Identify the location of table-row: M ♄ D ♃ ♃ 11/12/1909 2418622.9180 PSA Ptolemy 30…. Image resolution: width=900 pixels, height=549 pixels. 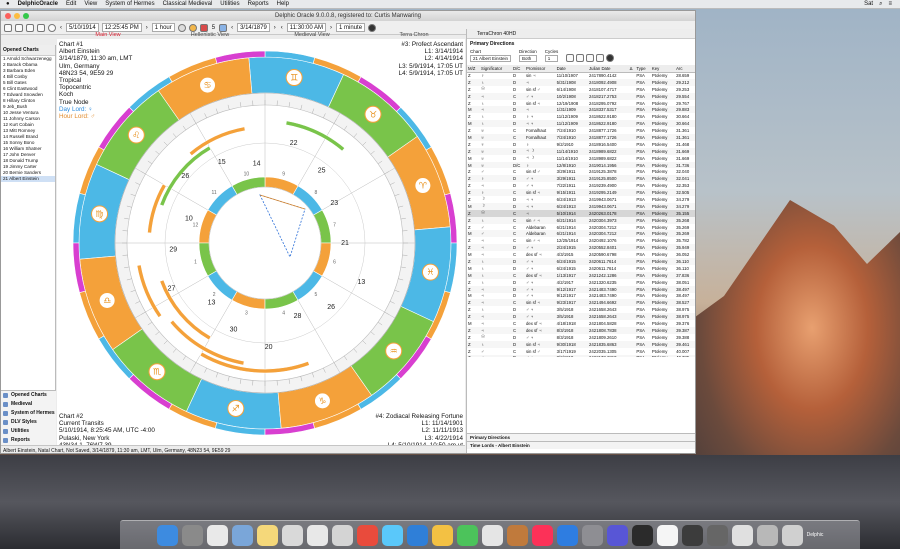
(581, 124).